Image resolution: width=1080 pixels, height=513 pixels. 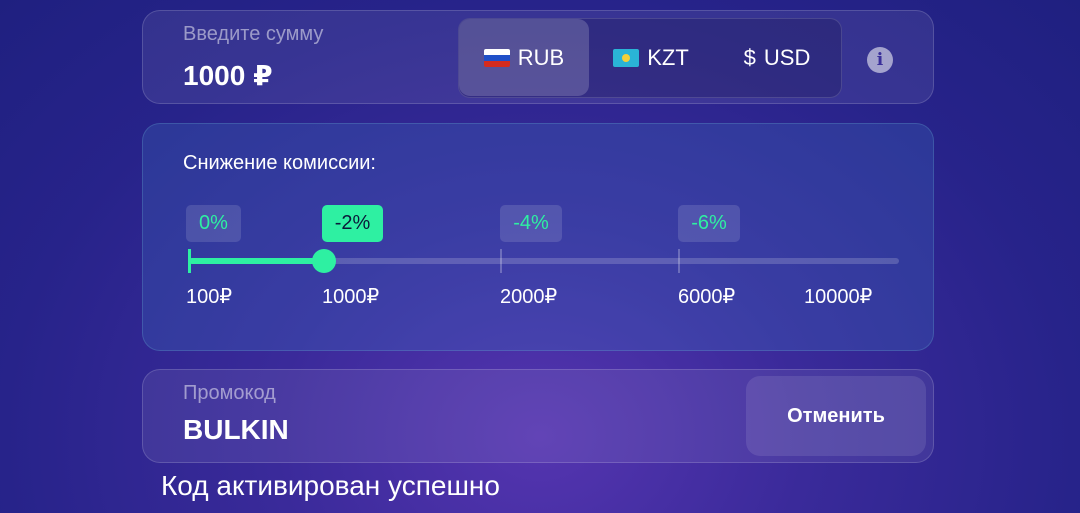 What do you see at coordinates (709, 223) in the screenshot?
I see `discount-badge-6: -6%` at bounding box center [709, 223].